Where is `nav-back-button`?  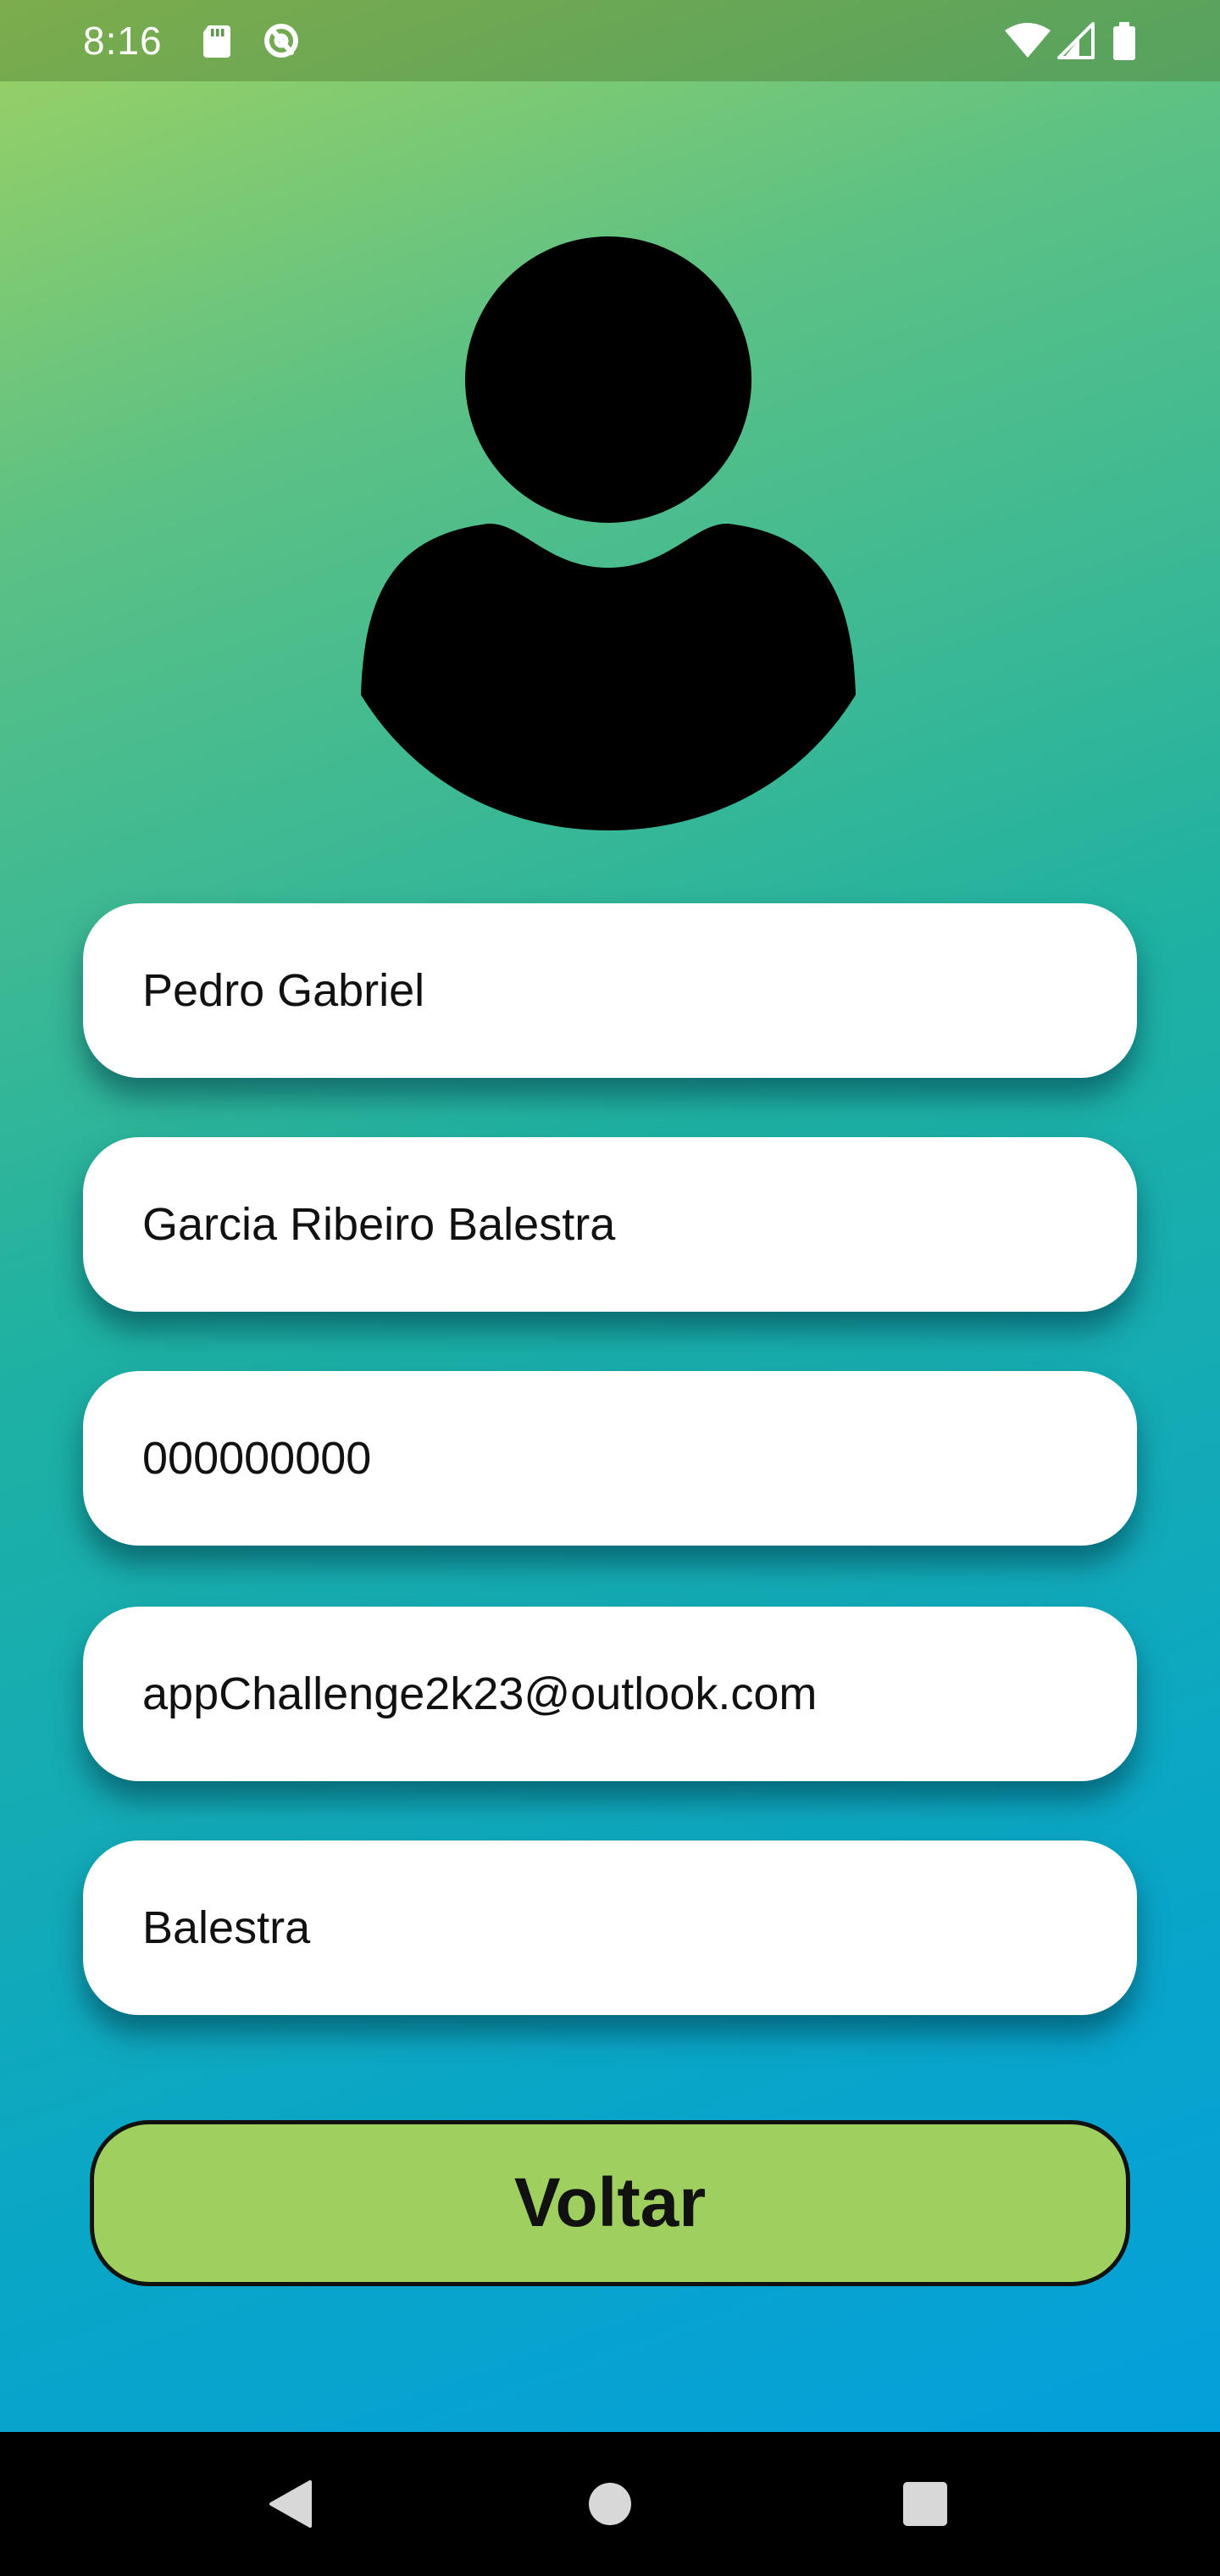 nav-back-button is located at coordinates (291, 2504).